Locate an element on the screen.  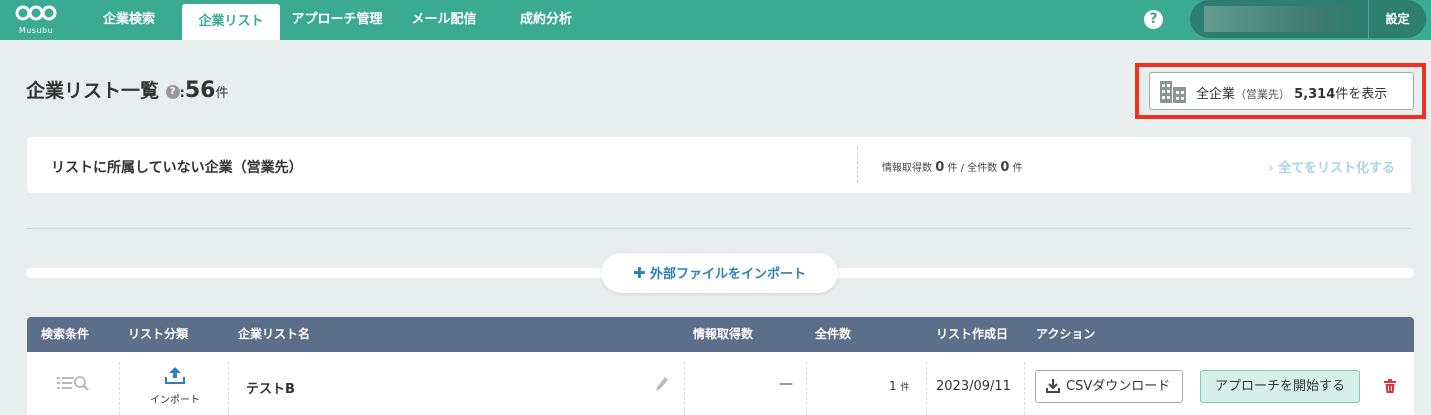
panel-divider is located at coordinates (857, 165).